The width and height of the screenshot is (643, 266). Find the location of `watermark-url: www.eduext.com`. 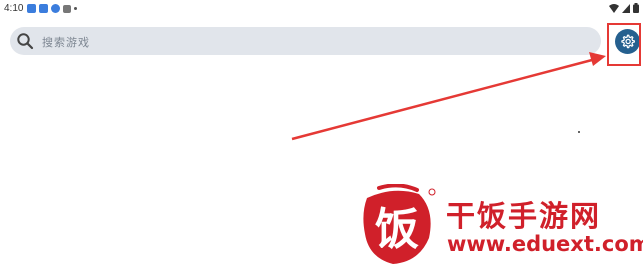

watermark-url: www.eduext.com is located at coordinates (545, 244).